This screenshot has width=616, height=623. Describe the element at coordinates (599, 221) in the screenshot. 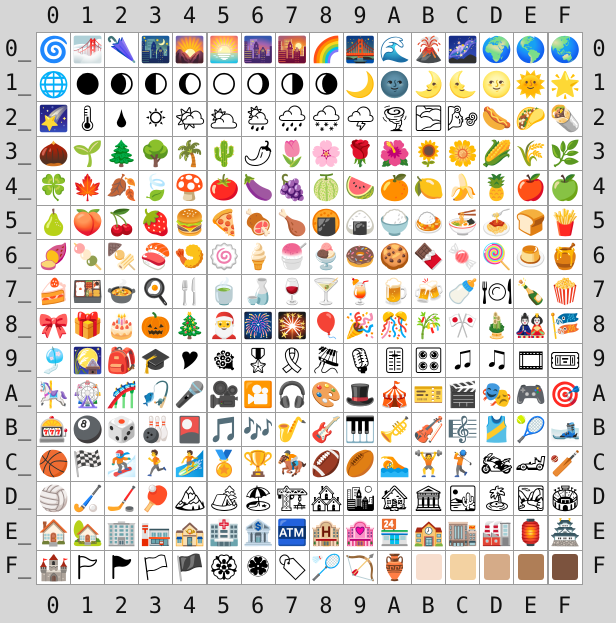

I see `row-header-right: 5` at that location.